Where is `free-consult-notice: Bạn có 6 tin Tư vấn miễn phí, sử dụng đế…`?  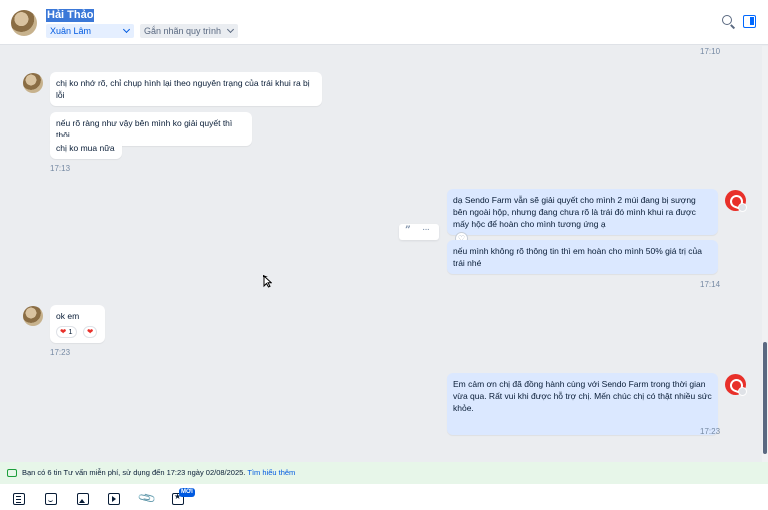
free-consult-notice: Bạn có 6 tin Tư vấn miễn phí, sử dụng đế… is located at coordinates (384, 473).